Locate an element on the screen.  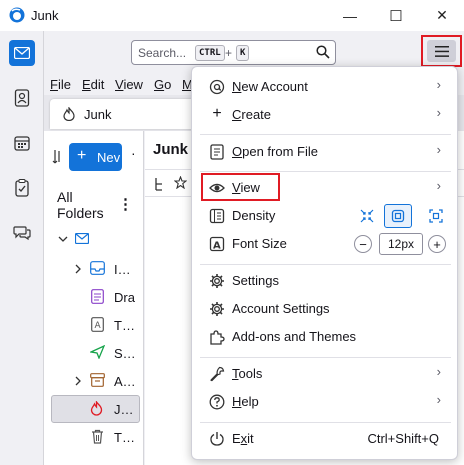
tab-junk: Junk is located at coordinates (125, 114).